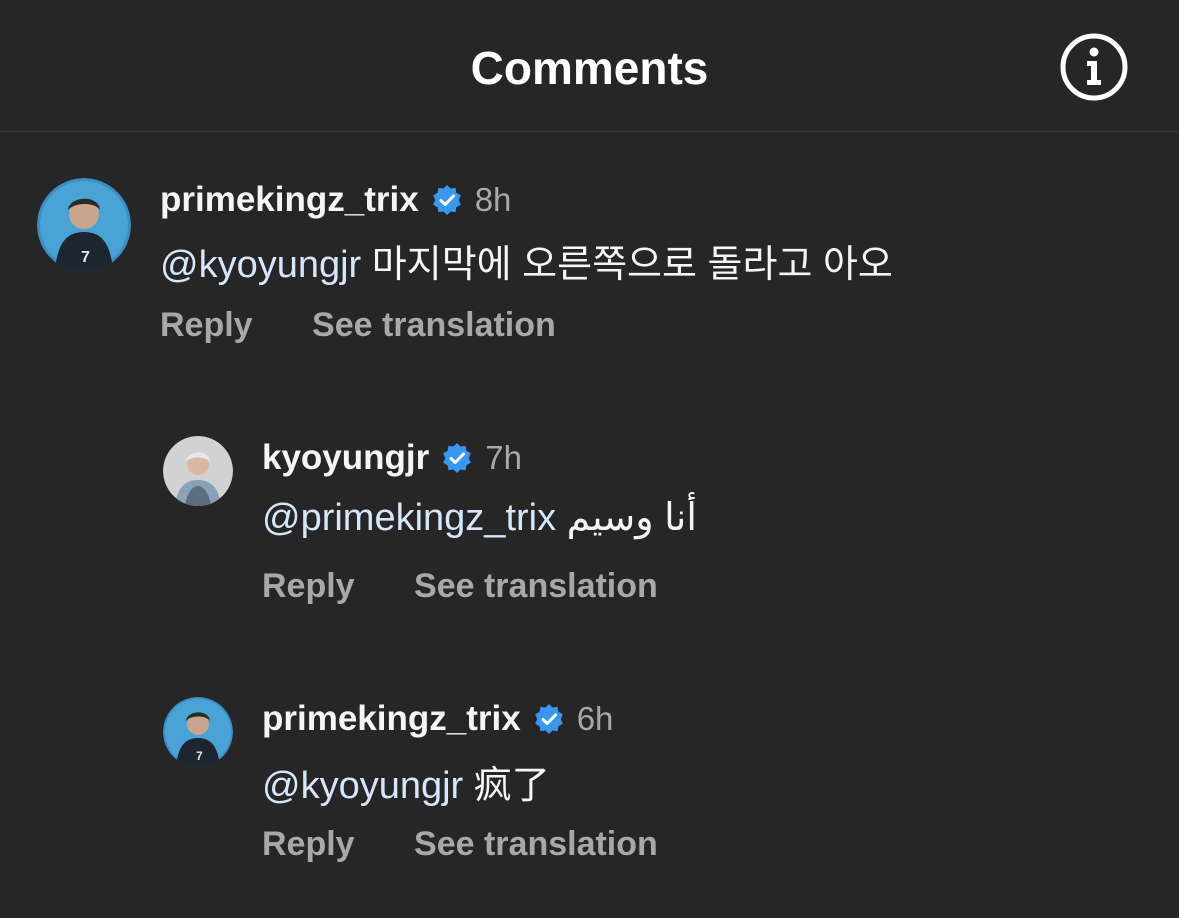 The width and height of the screenshot is (1179, 918). Describe the element at coordinates (345, 458) in the screenshot. I see `comment-username: kyoyungjr` at that location.